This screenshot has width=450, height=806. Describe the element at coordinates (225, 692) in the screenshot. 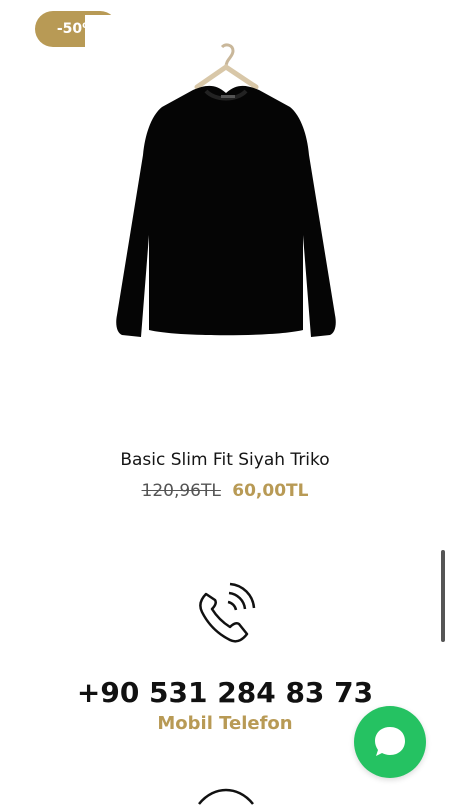

I see `phone-number: +90 531 284 83 73` at that location.